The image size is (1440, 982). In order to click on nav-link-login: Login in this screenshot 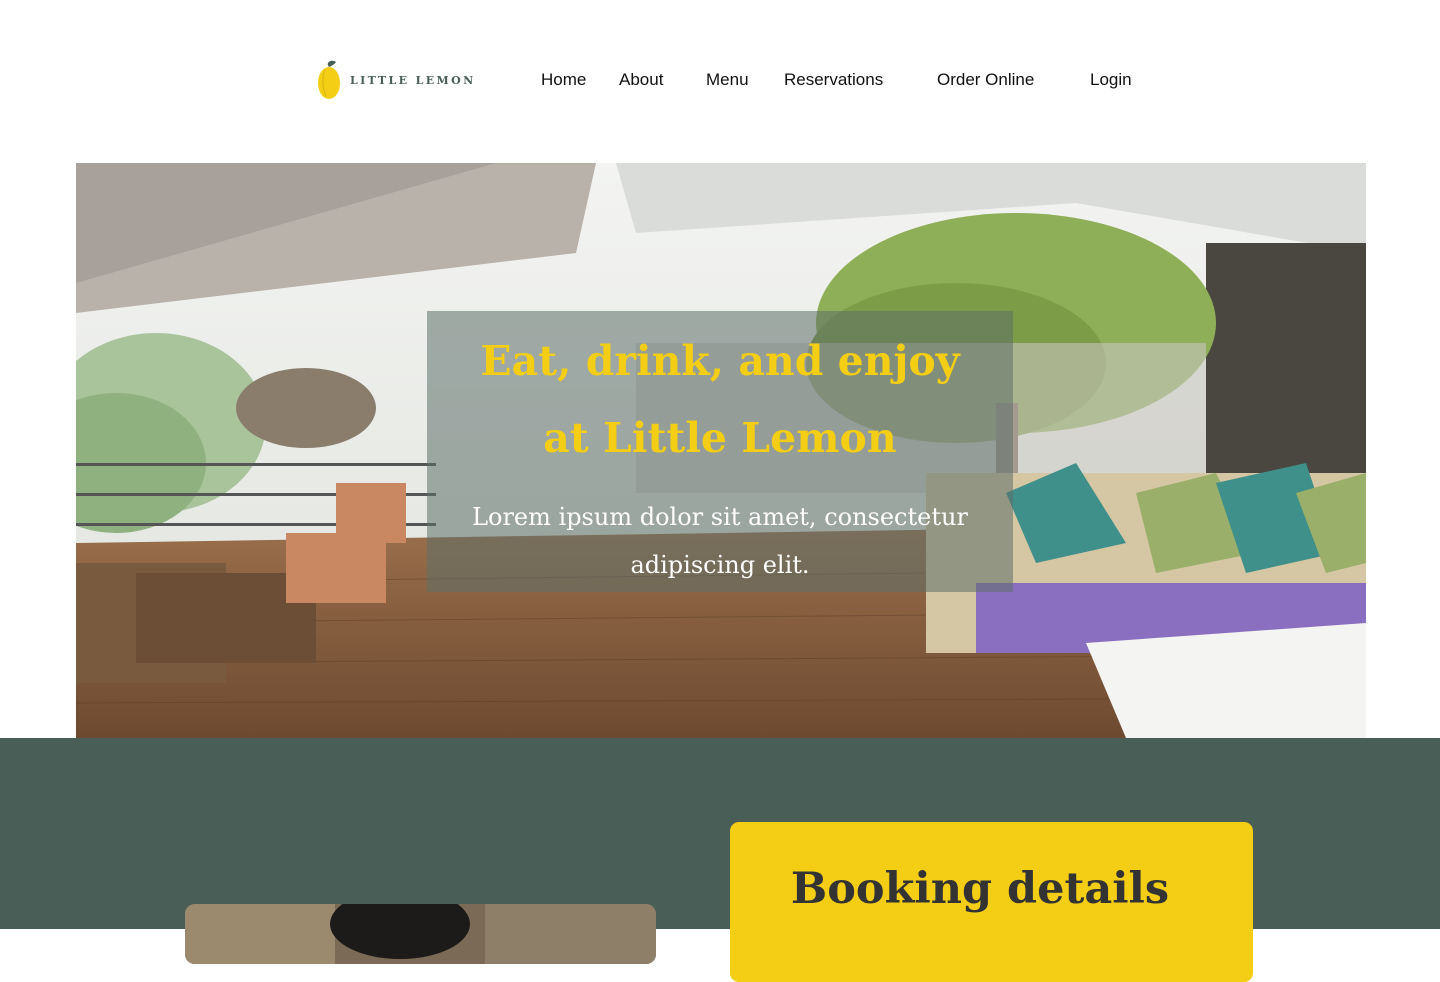, I will do `click(1111, 80)`.